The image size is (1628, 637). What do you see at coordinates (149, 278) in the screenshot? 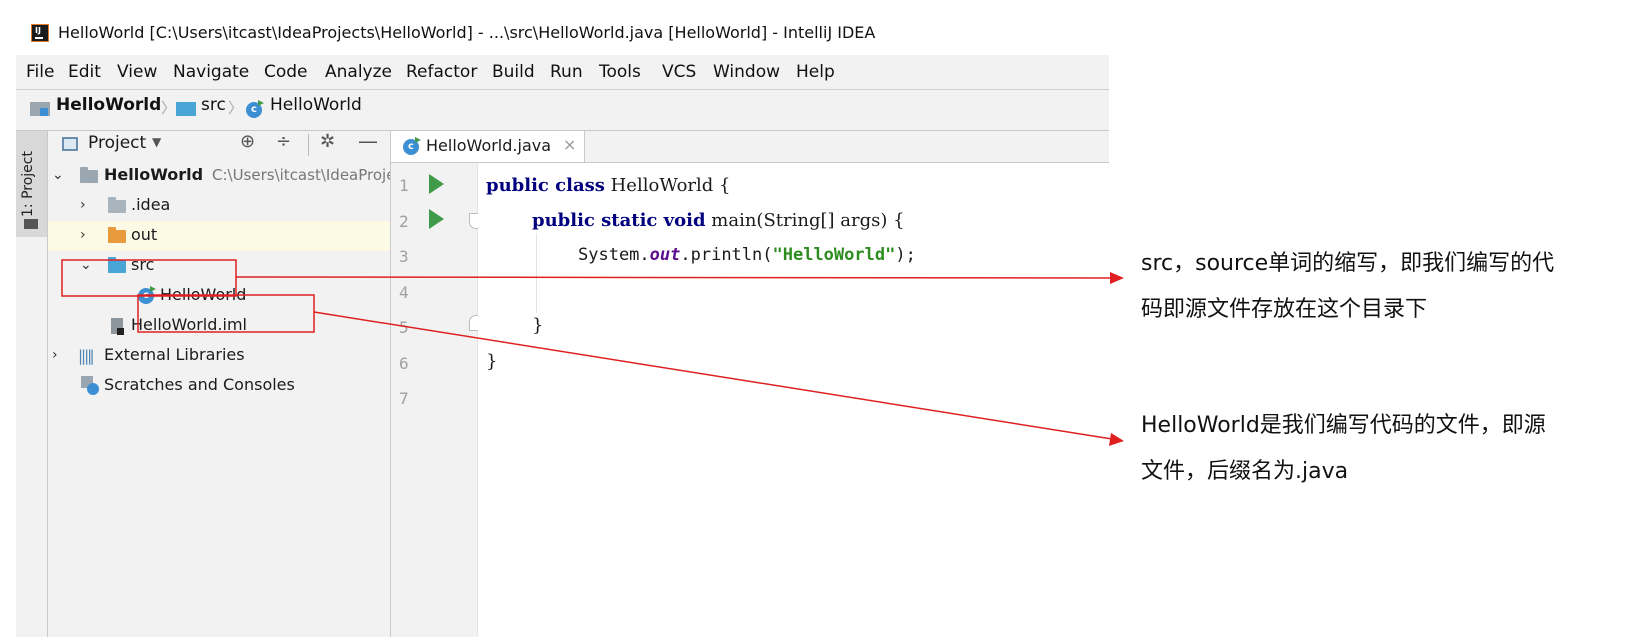
I see `src-highlight-box` at bounding box center [149, 278].